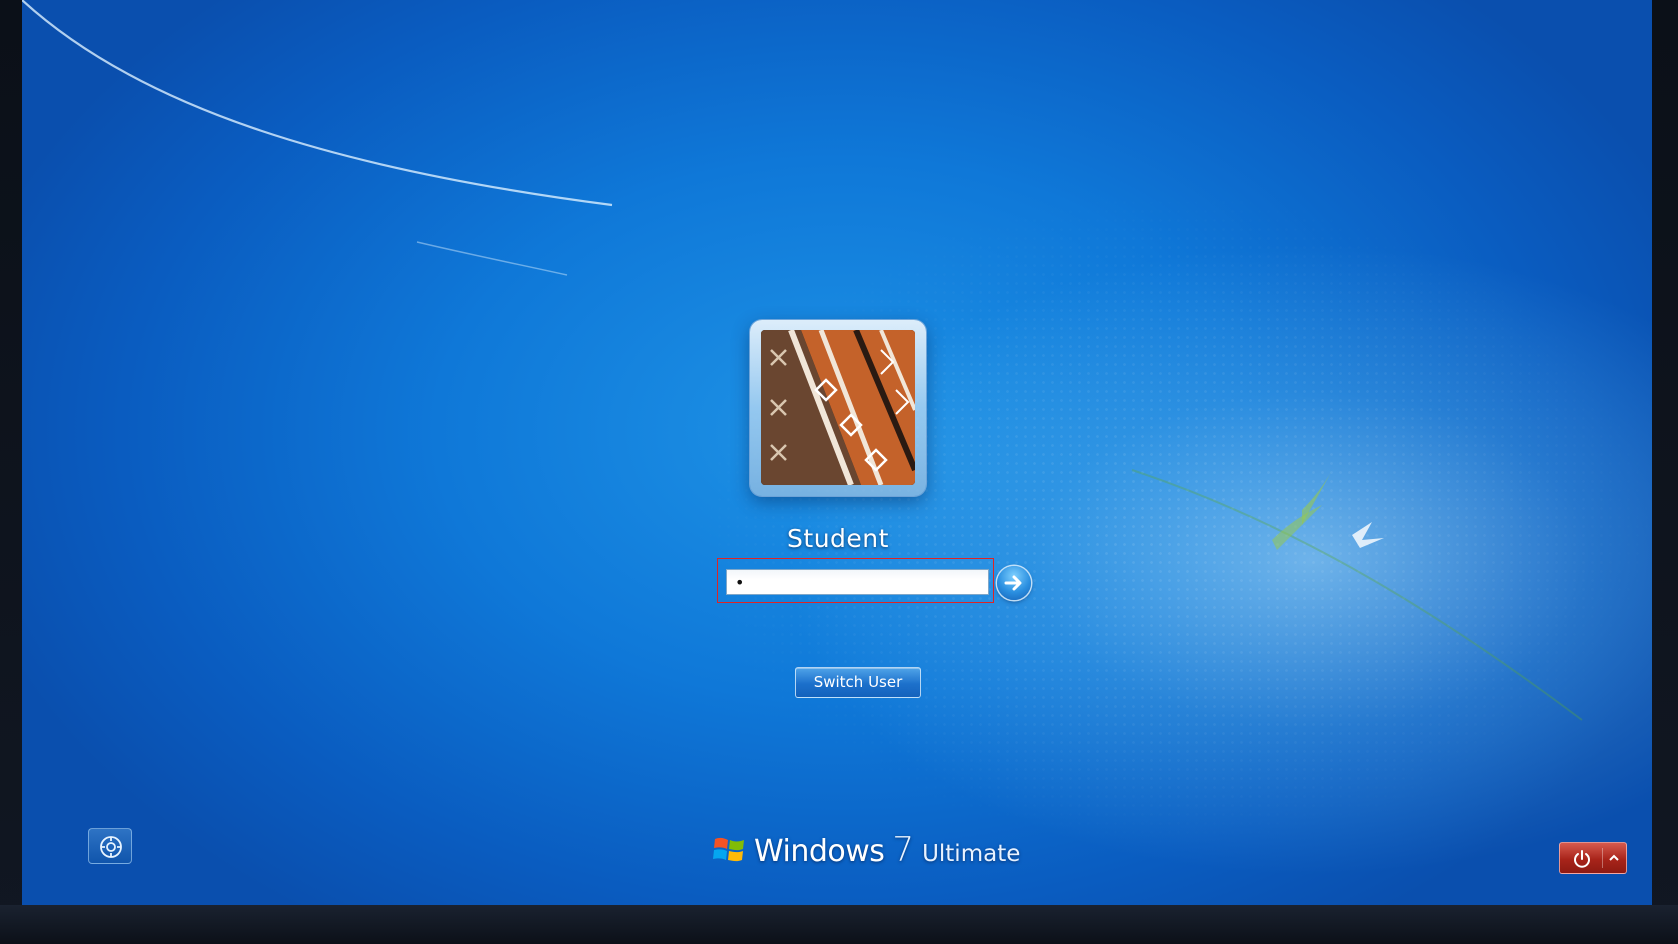  Describe the element at coordinates (971, 854) in the screenshot. I see `windows-edition: Ultimate` at that location.